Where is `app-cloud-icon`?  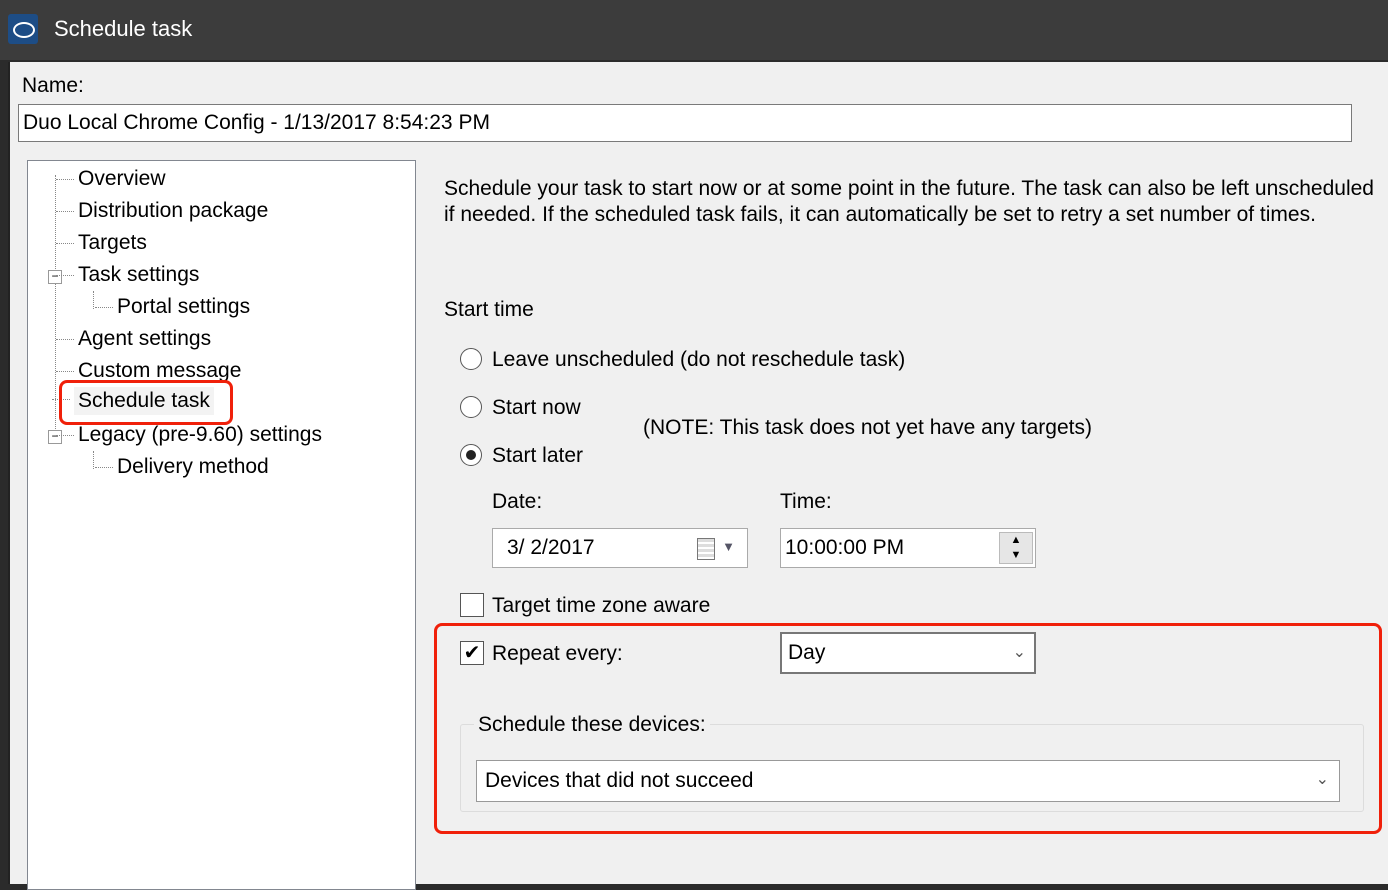 app-cloud-icon is located at coordinates (23, 29).